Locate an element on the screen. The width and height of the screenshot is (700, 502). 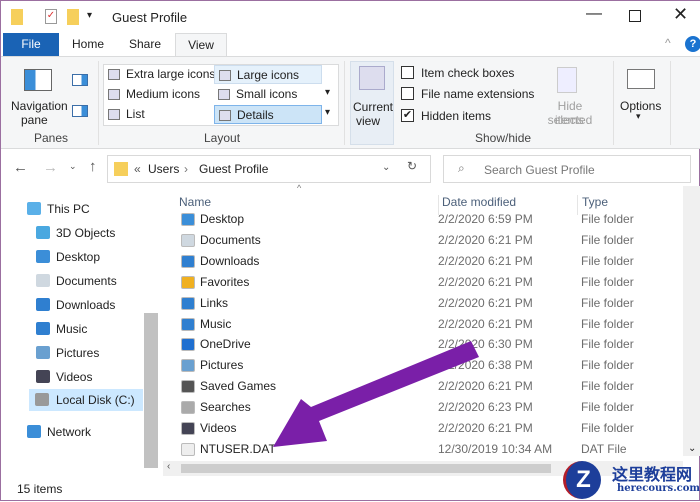
watermark-logo: Z 这里教程网 herecours.com is located at coordinates (628, 480).